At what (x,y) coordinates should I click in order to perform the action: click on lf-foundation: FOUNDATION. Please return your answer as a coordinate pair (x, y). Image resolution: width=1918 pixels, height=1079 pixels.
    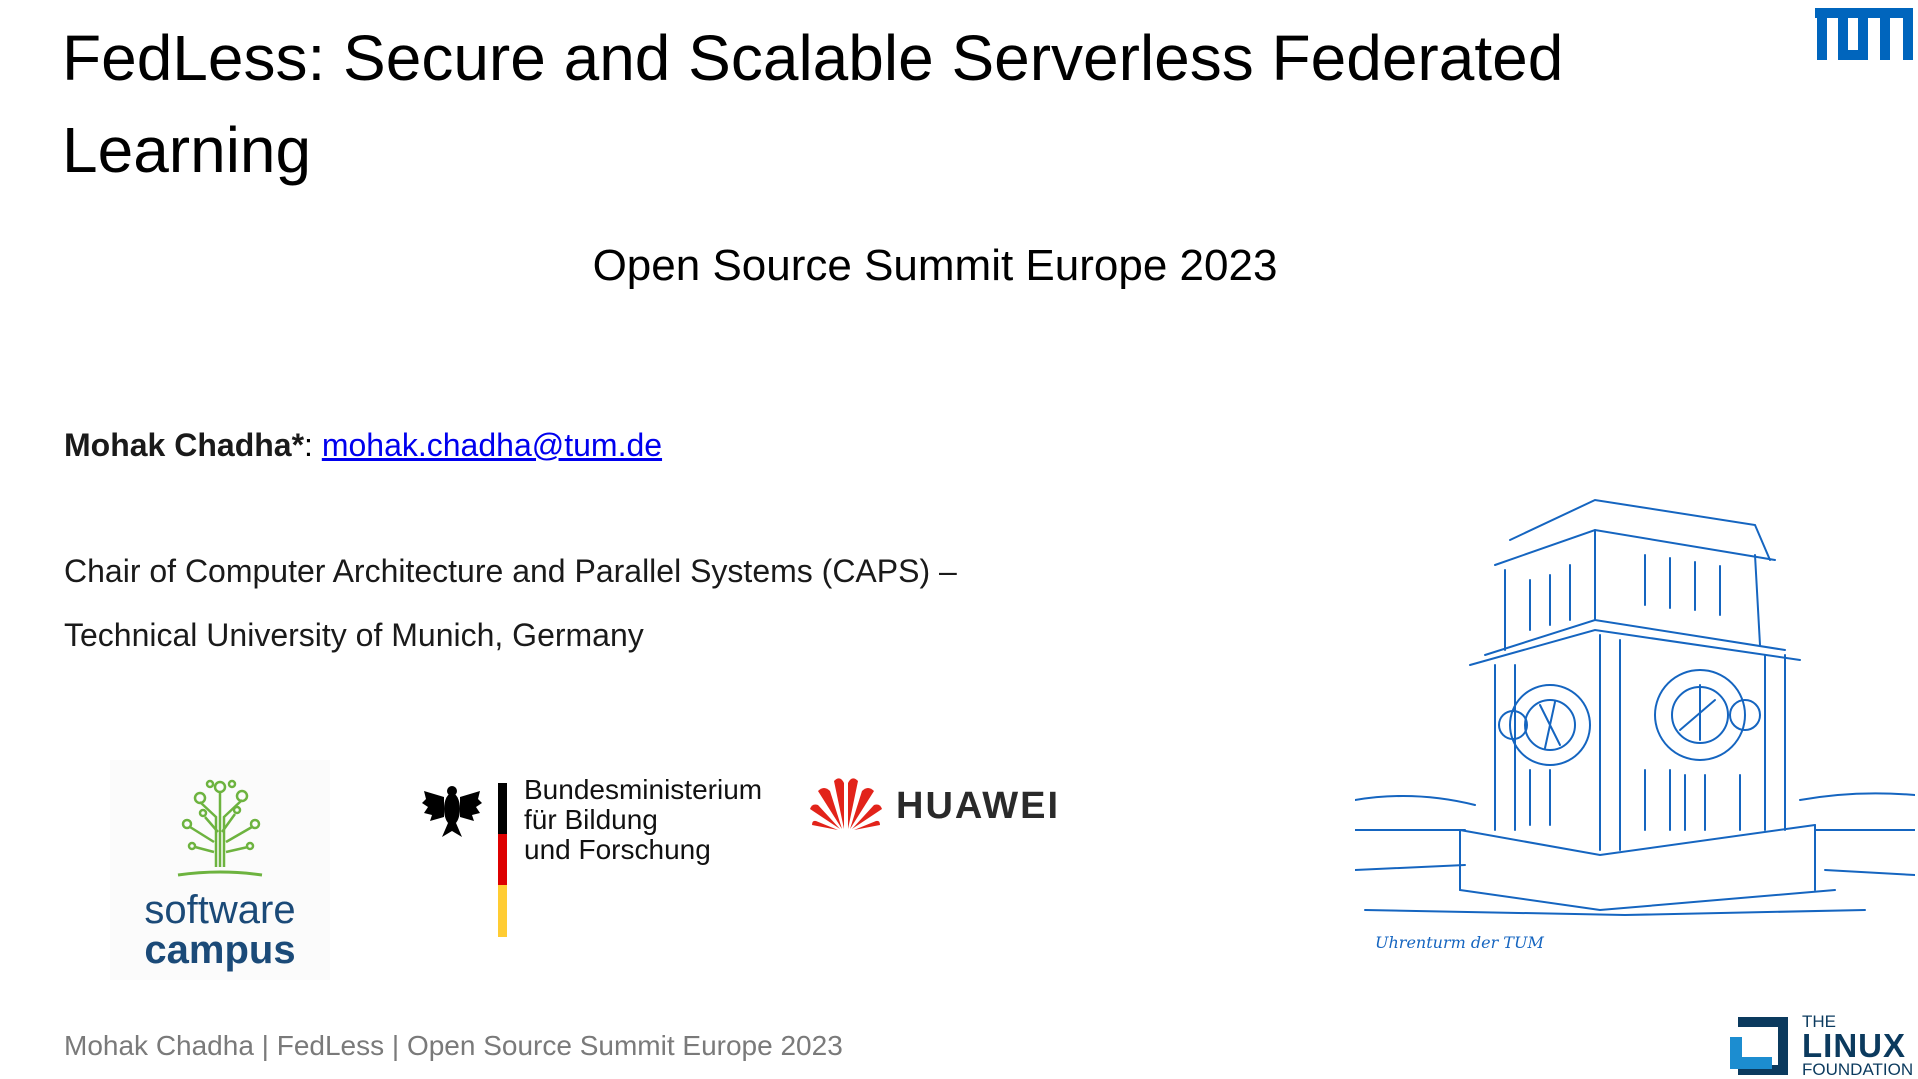
    Looking at the image, I should click on (1858, 1069).